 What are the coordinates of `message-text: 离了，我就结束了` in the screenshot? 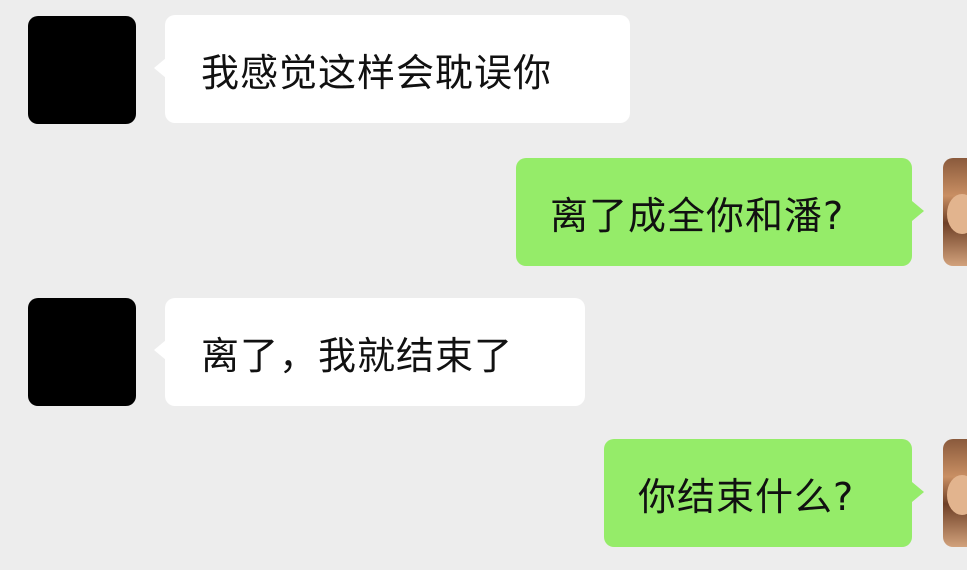 It's located at (357, 355).